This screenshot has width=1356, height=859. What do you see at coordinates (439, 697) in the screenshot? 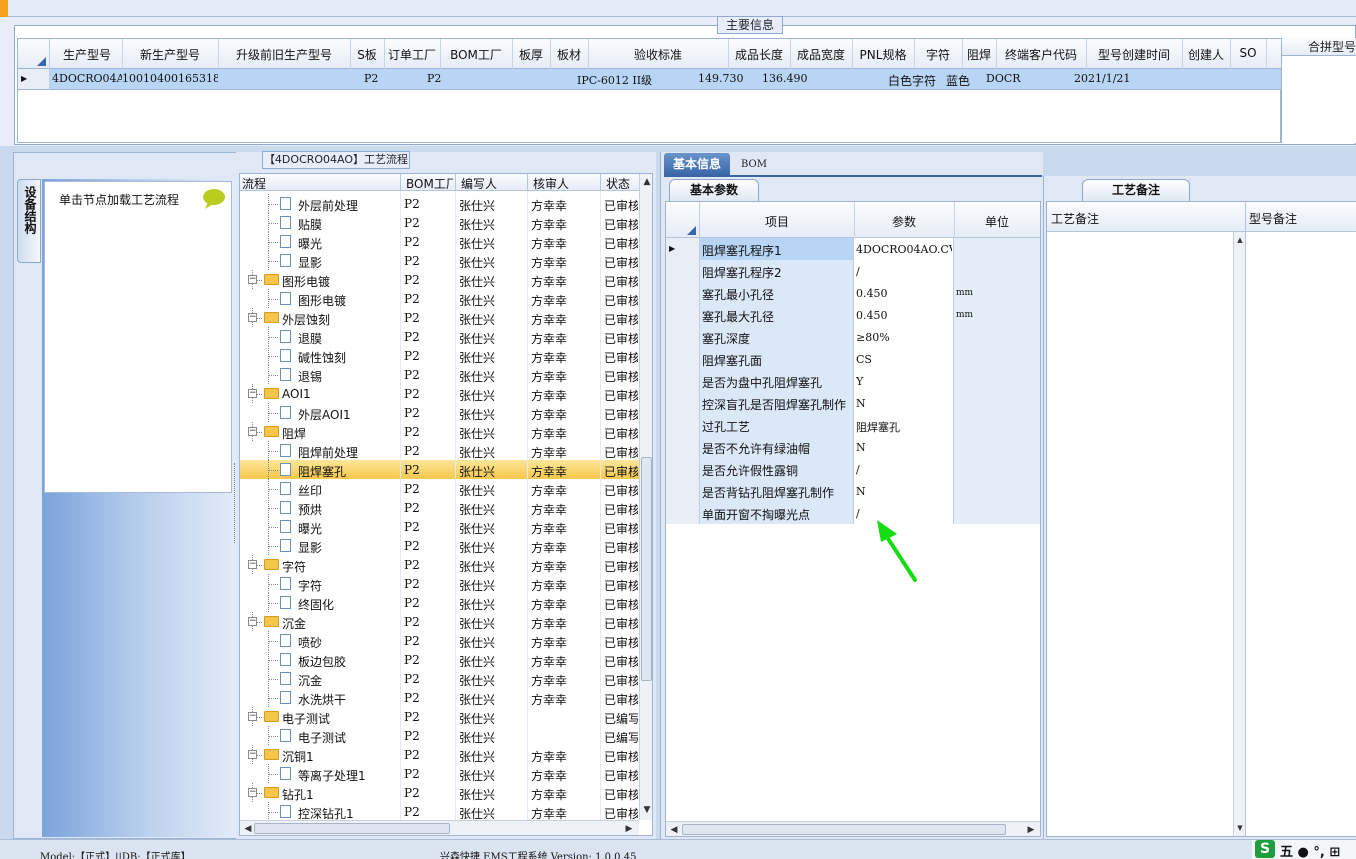
I see `process-row: 水洗烘干 P2 张仕兴 方幸幸 已审核` at bounding box center [439, 697].